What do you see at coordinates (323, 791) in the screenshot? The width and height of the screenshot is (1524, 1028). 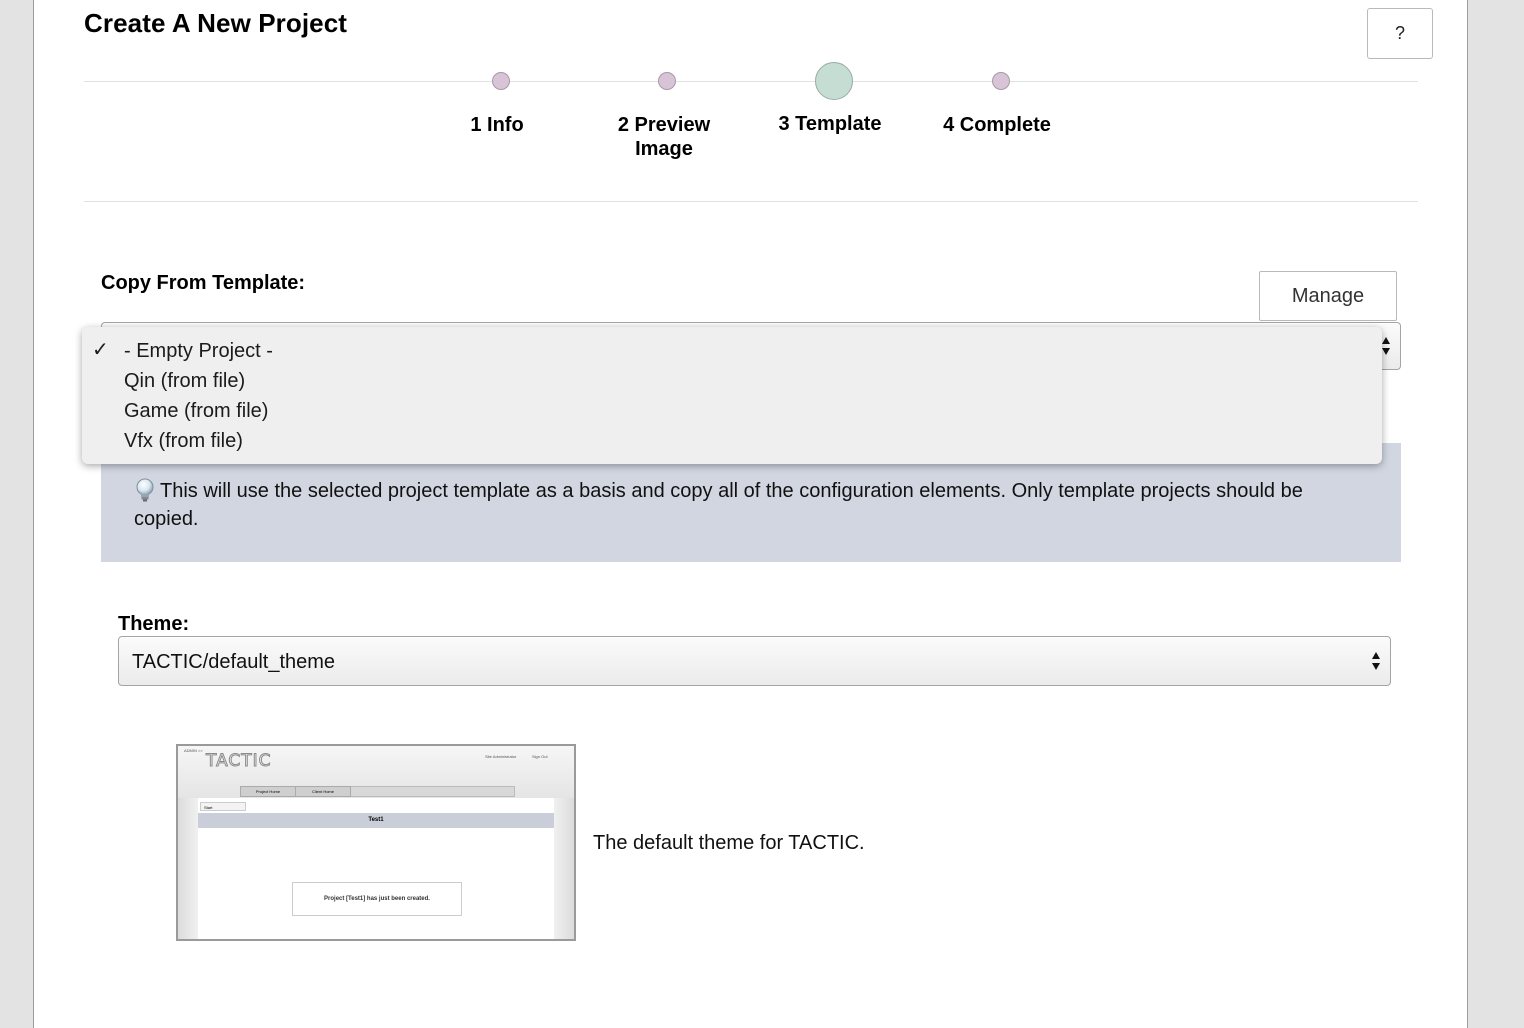 I see `preview-tab-client-home: Client Home` at bounding box center [323, 791].